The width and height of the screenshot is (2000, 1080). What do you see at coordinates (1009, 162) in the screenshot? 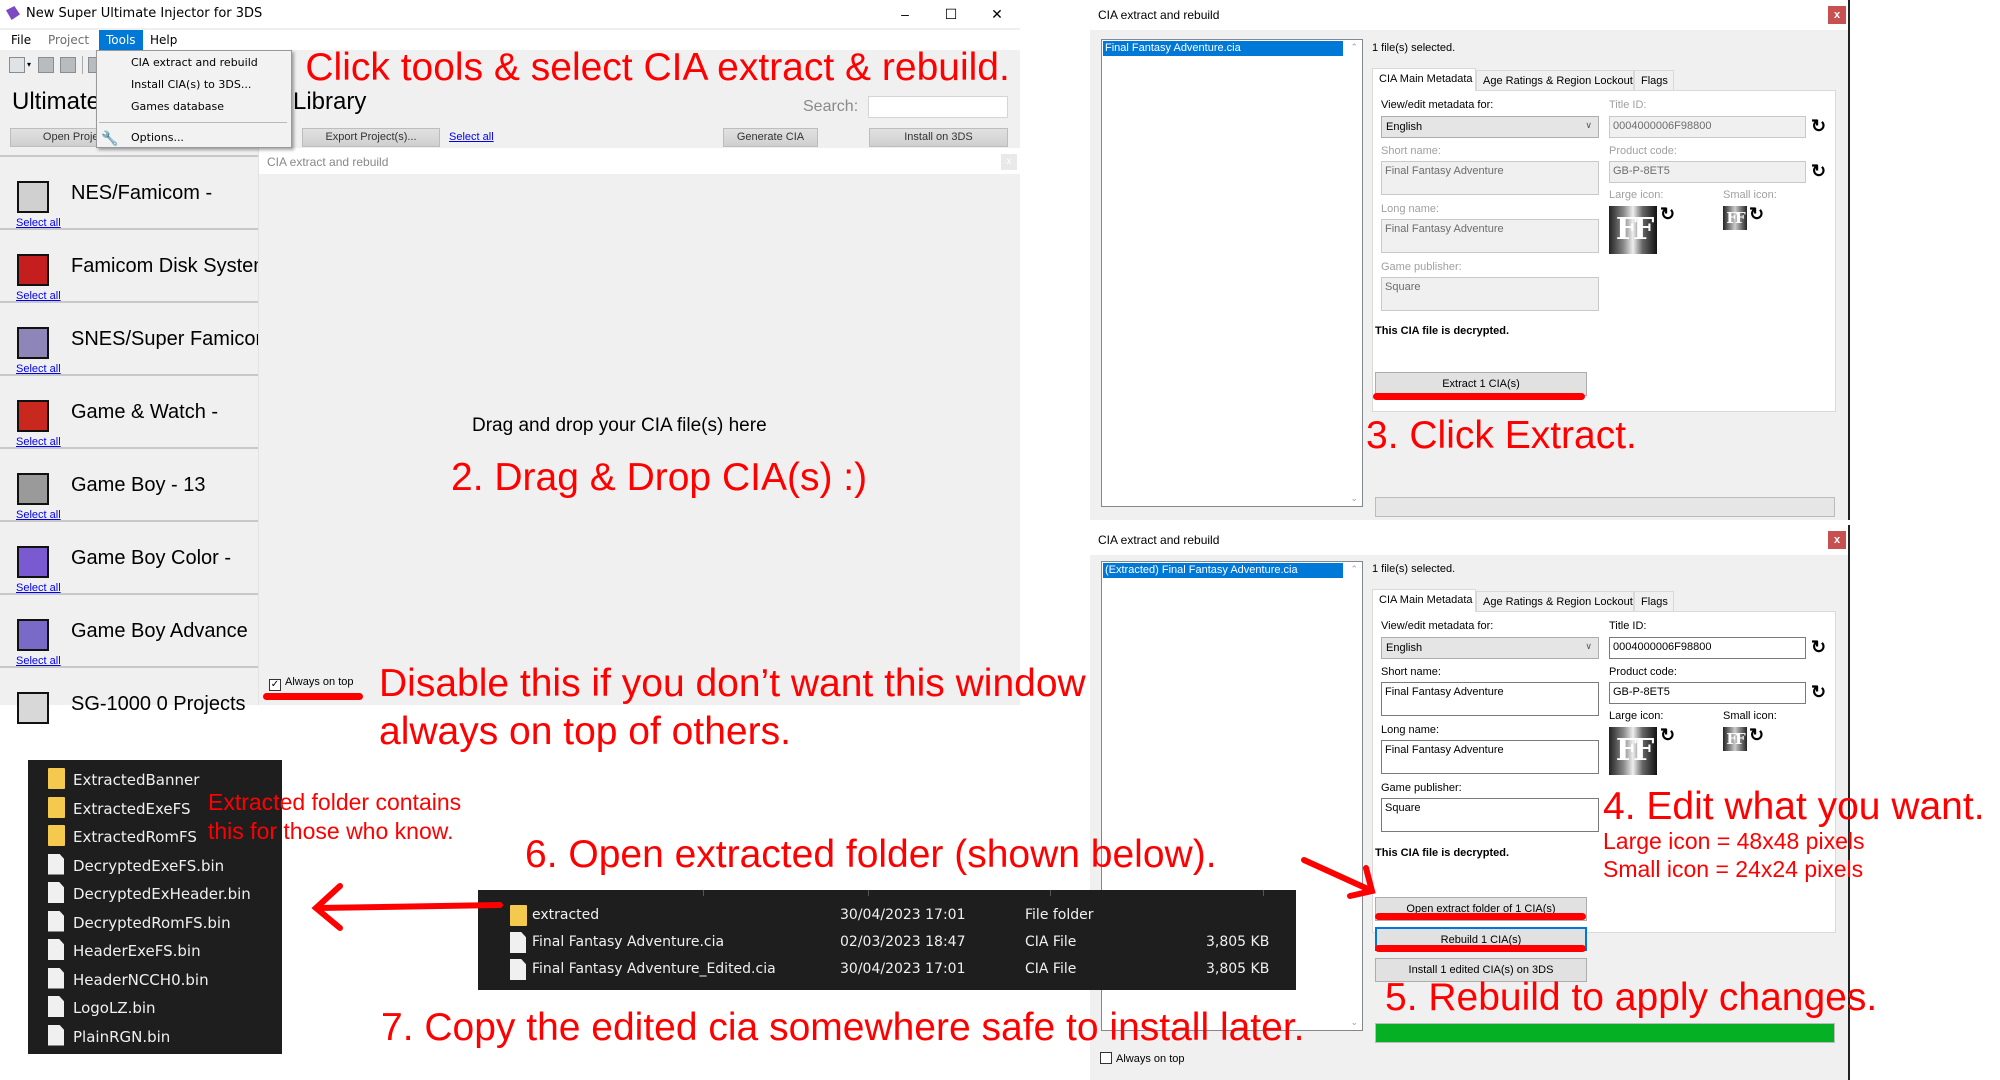
I see `drop-dialog-close-button: x` at bounding box center [1009, 162].